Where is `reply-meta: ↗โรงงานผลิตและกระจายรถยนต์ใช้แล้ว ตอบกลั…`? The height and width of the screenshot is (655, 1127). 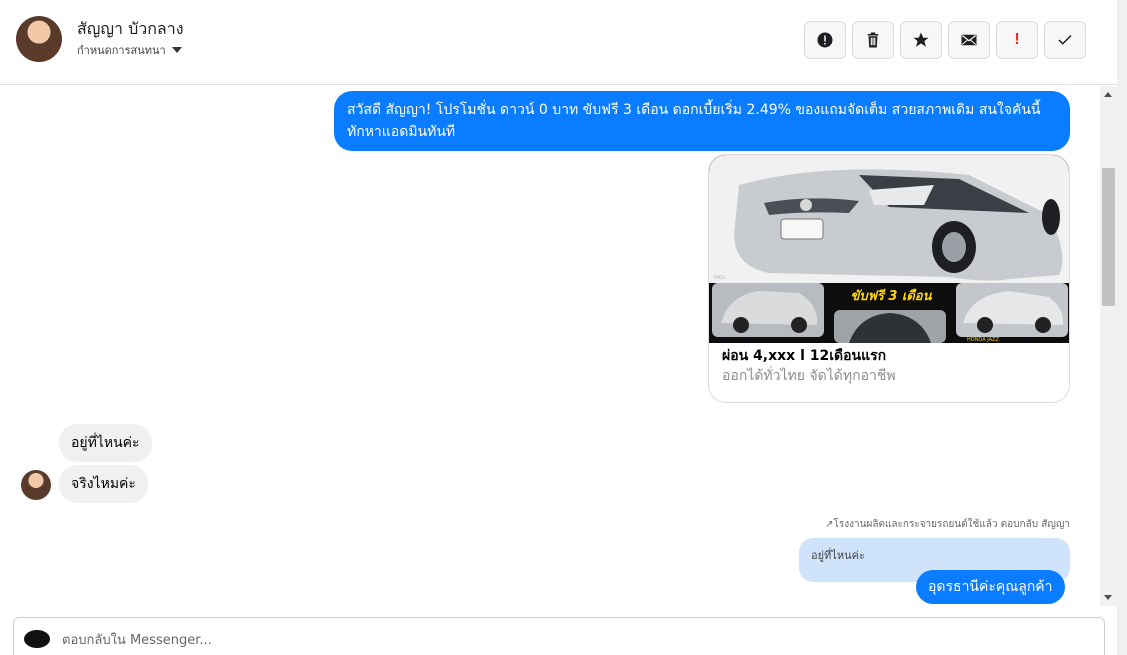 reply-meta: ↗โรงงานผลิตและกระจายรถยนต์ใช้แล้ว ตอบกลั… is located at coordinates (947, 524).